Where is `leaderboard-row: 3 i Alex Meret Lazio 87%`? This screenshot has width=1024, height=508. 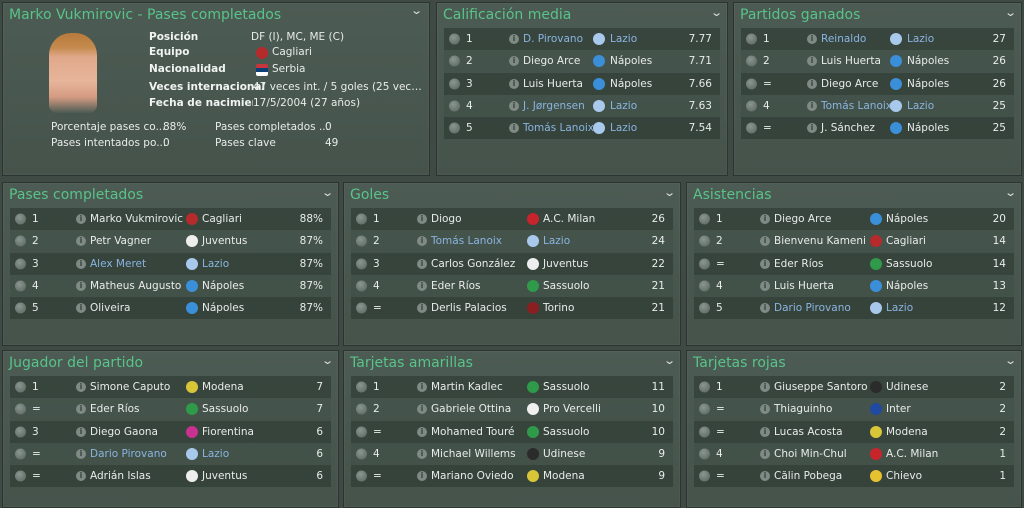
leaderboard-row: 3 i Alex Meret Lazio 87% is located at coordinates (170, 263).